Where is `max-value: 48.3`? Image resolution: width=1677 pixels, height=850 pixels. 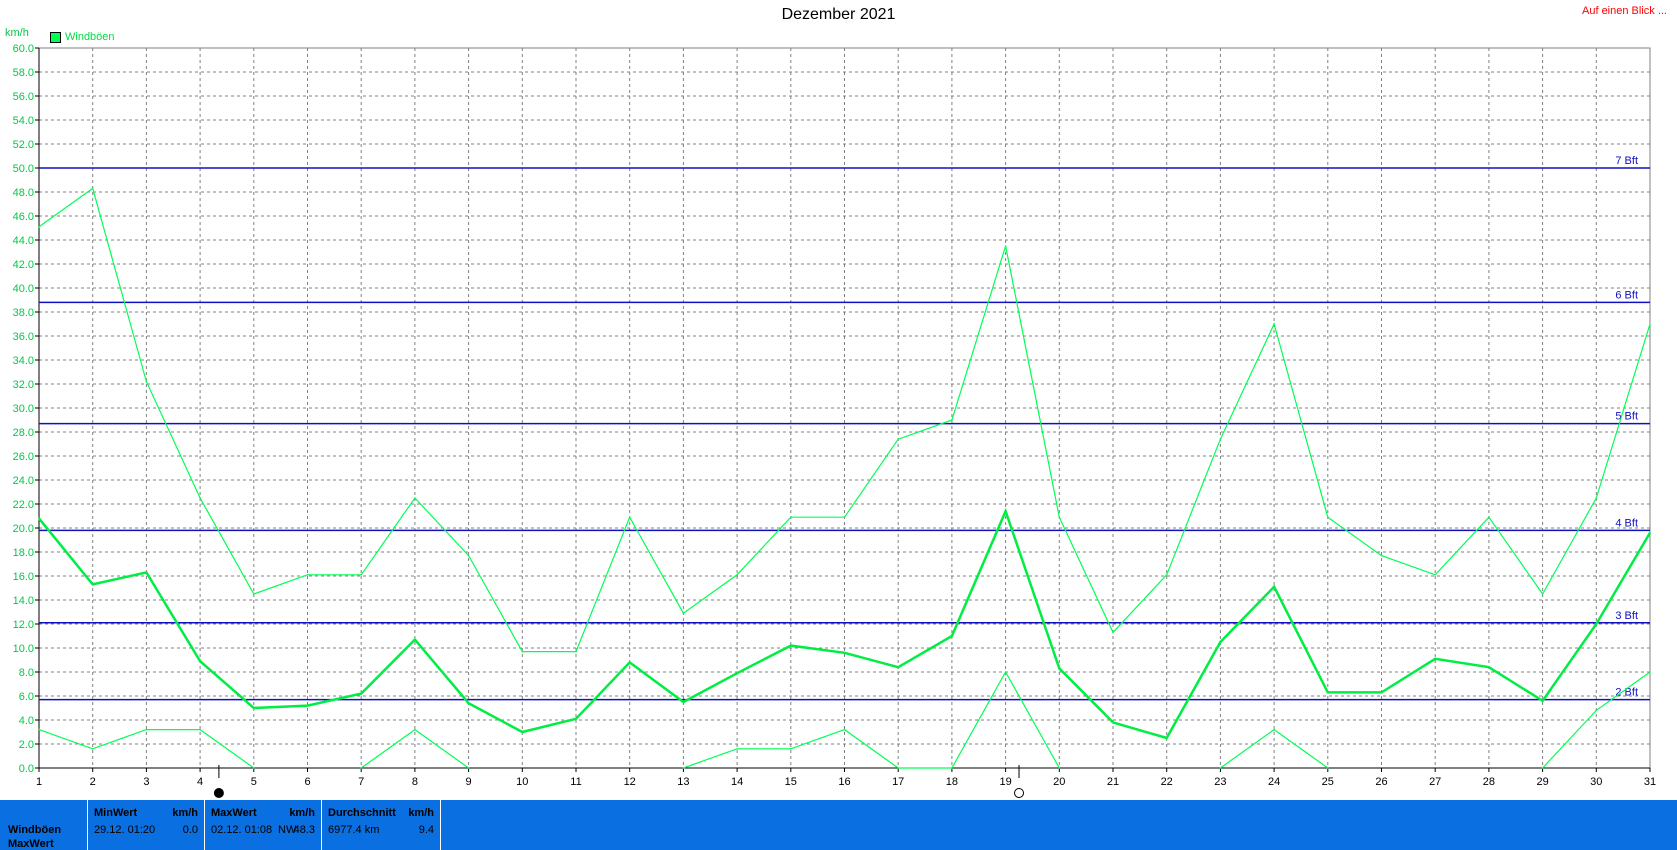
max-value: 48.3 is located at coordinates (304, 830).